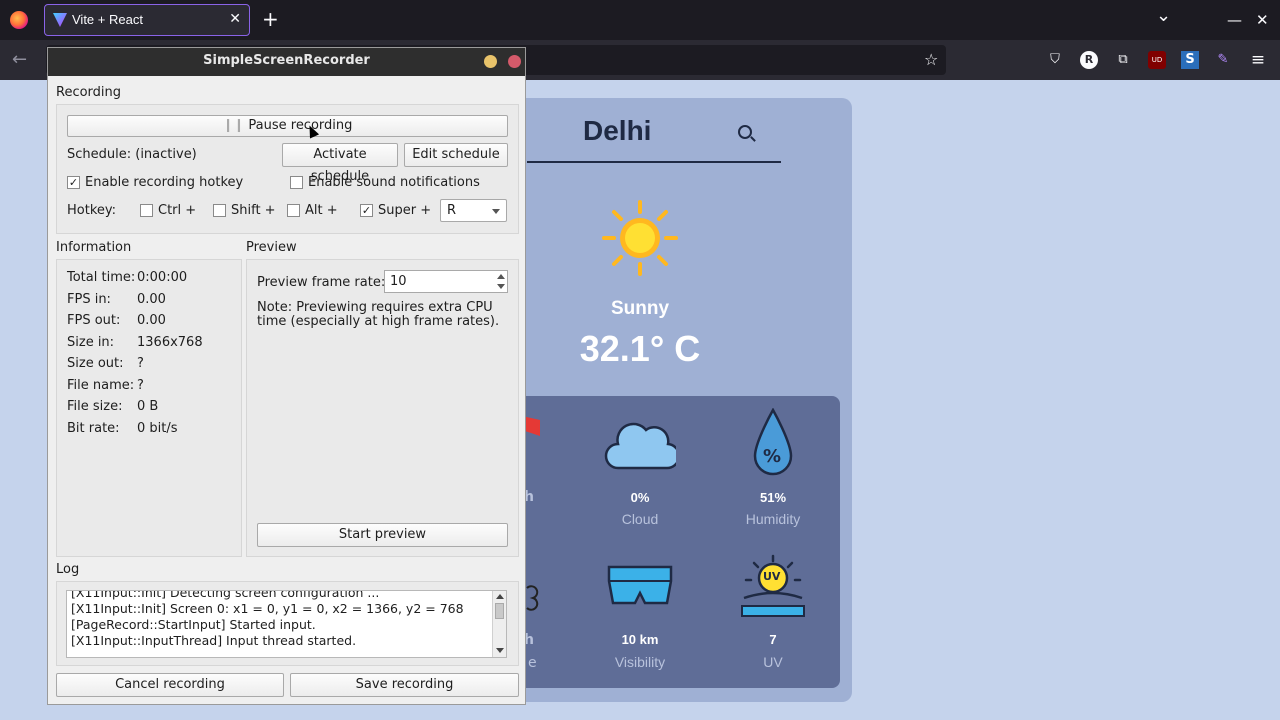  I want to click on preview-note-line-2: time (especially at high frame rates)., so click(378, 321).